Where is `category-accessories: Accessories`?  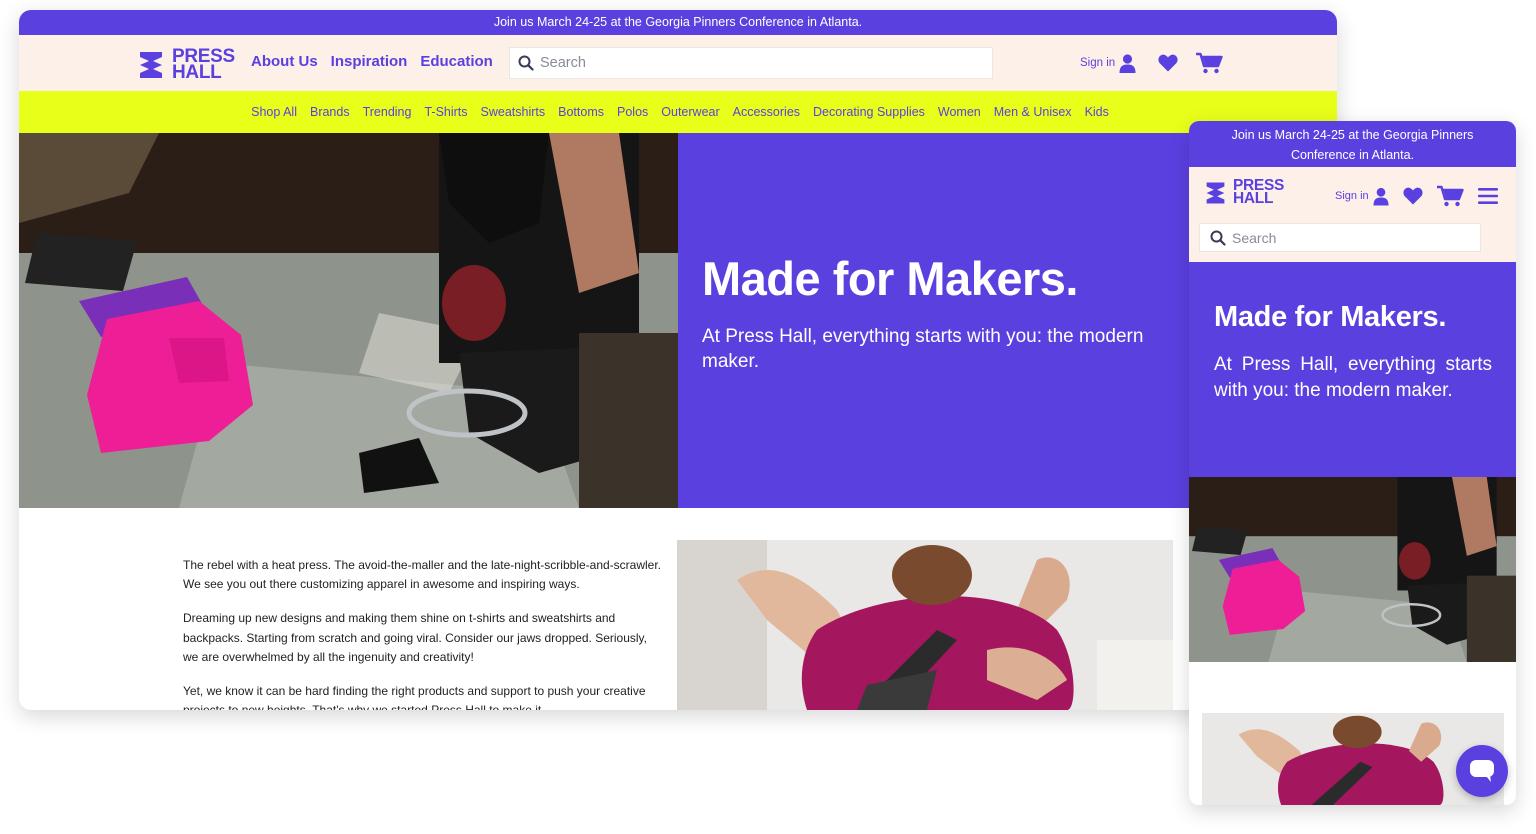 category-accessories: Accessories is located at coordinates (766, 112).